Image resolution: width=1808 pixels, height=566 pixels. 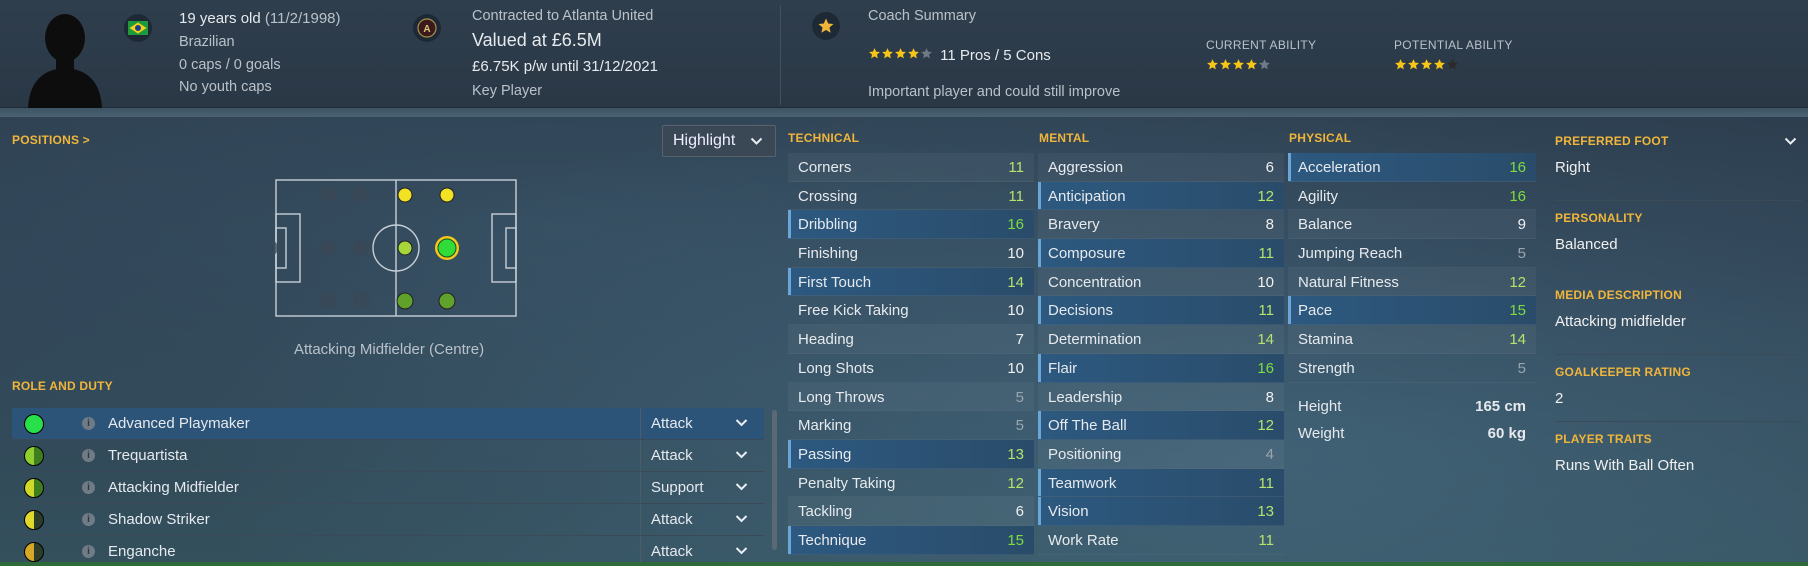 I want to click on roles-scrollbar, so click(x=774, y=480).